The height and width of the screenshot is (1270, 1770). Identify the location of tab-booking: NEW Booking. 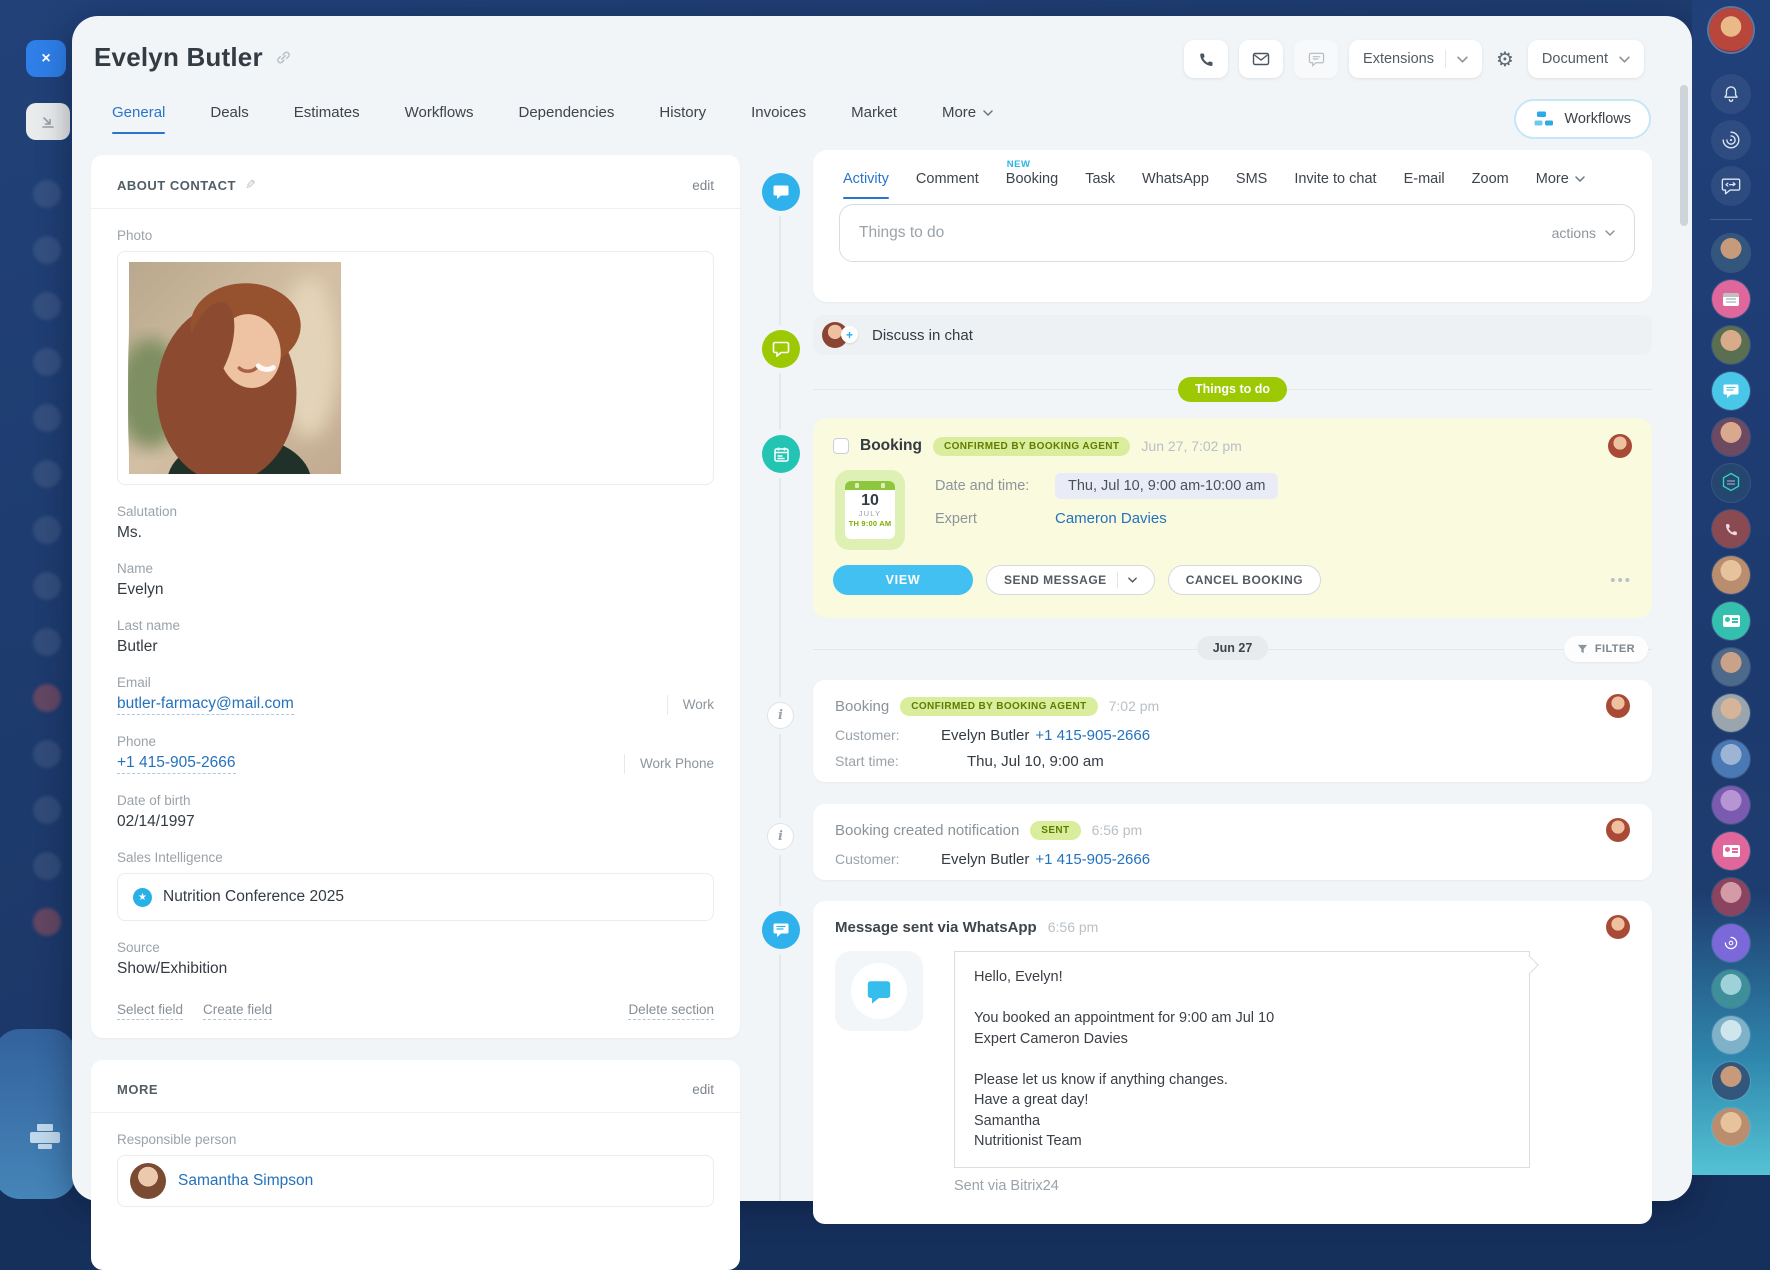
(1032, 179).